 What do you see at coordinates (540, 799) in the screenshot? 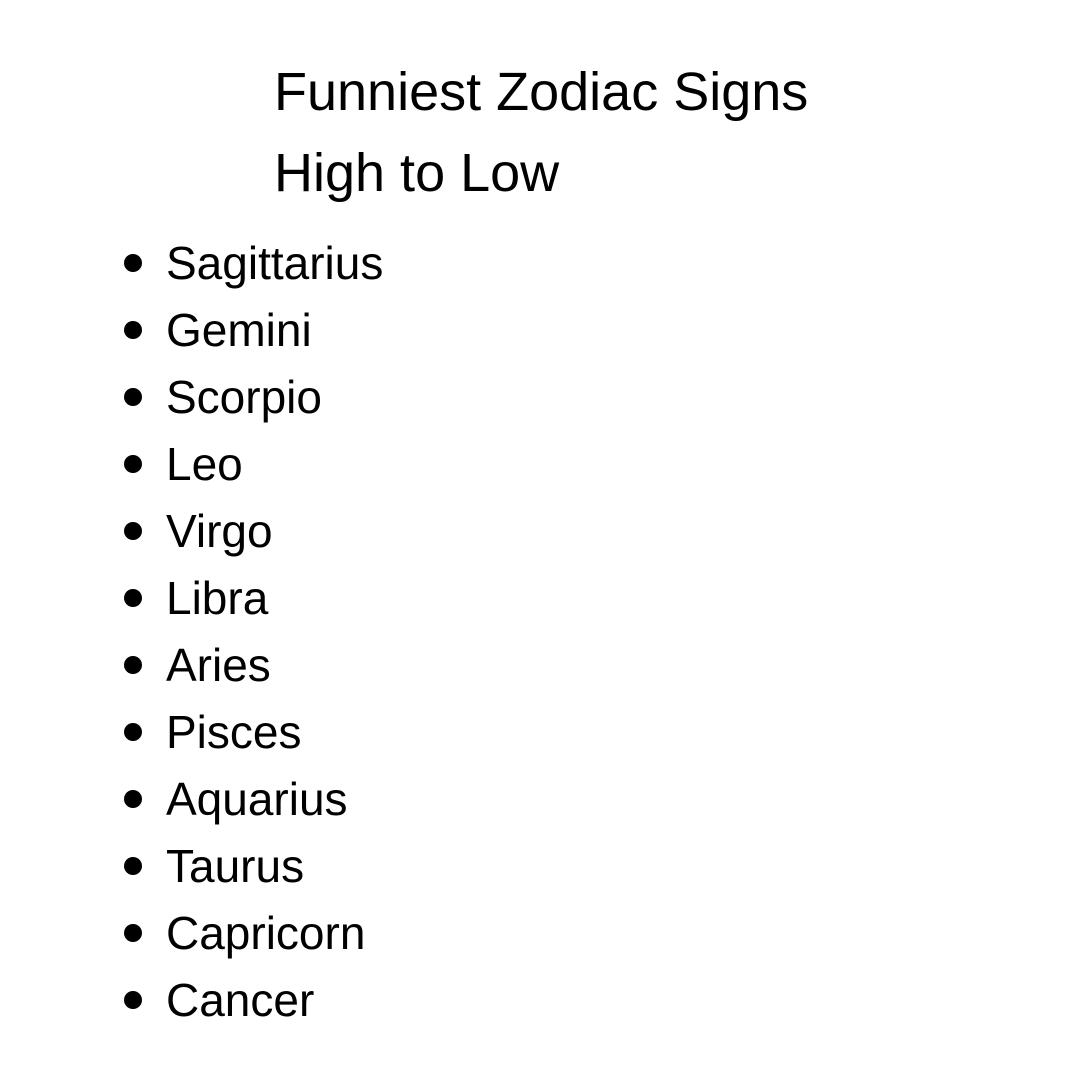
I see `list-item: Aquarius` at bounding box center [540, 799].